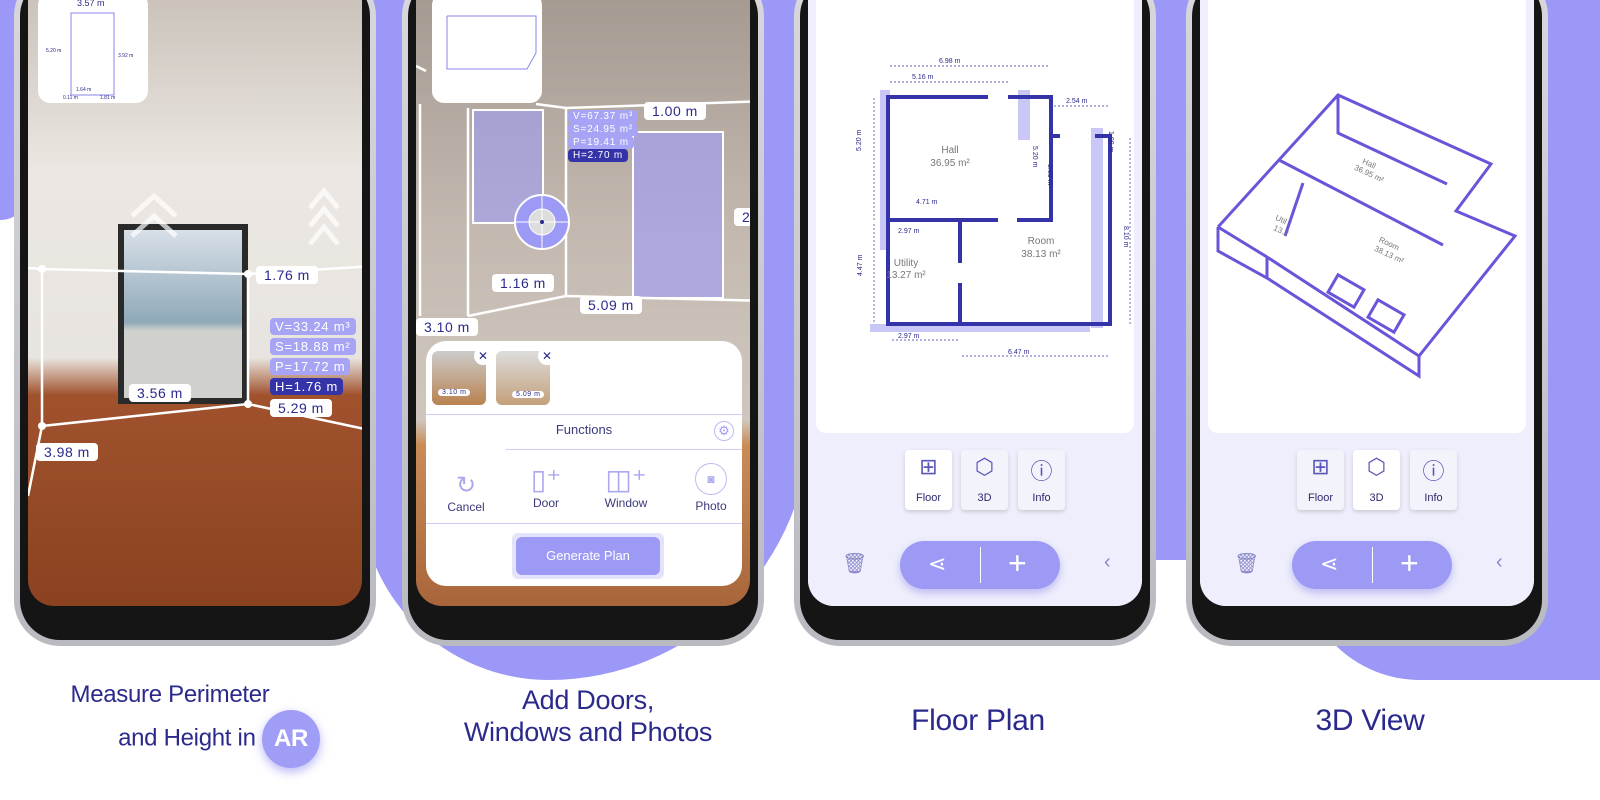 This screenshot has height=800, width=1600. Describe the element at coordinates (928, 466) in the screenshot. I see `floor-plan-icon: ⊞` at that location.